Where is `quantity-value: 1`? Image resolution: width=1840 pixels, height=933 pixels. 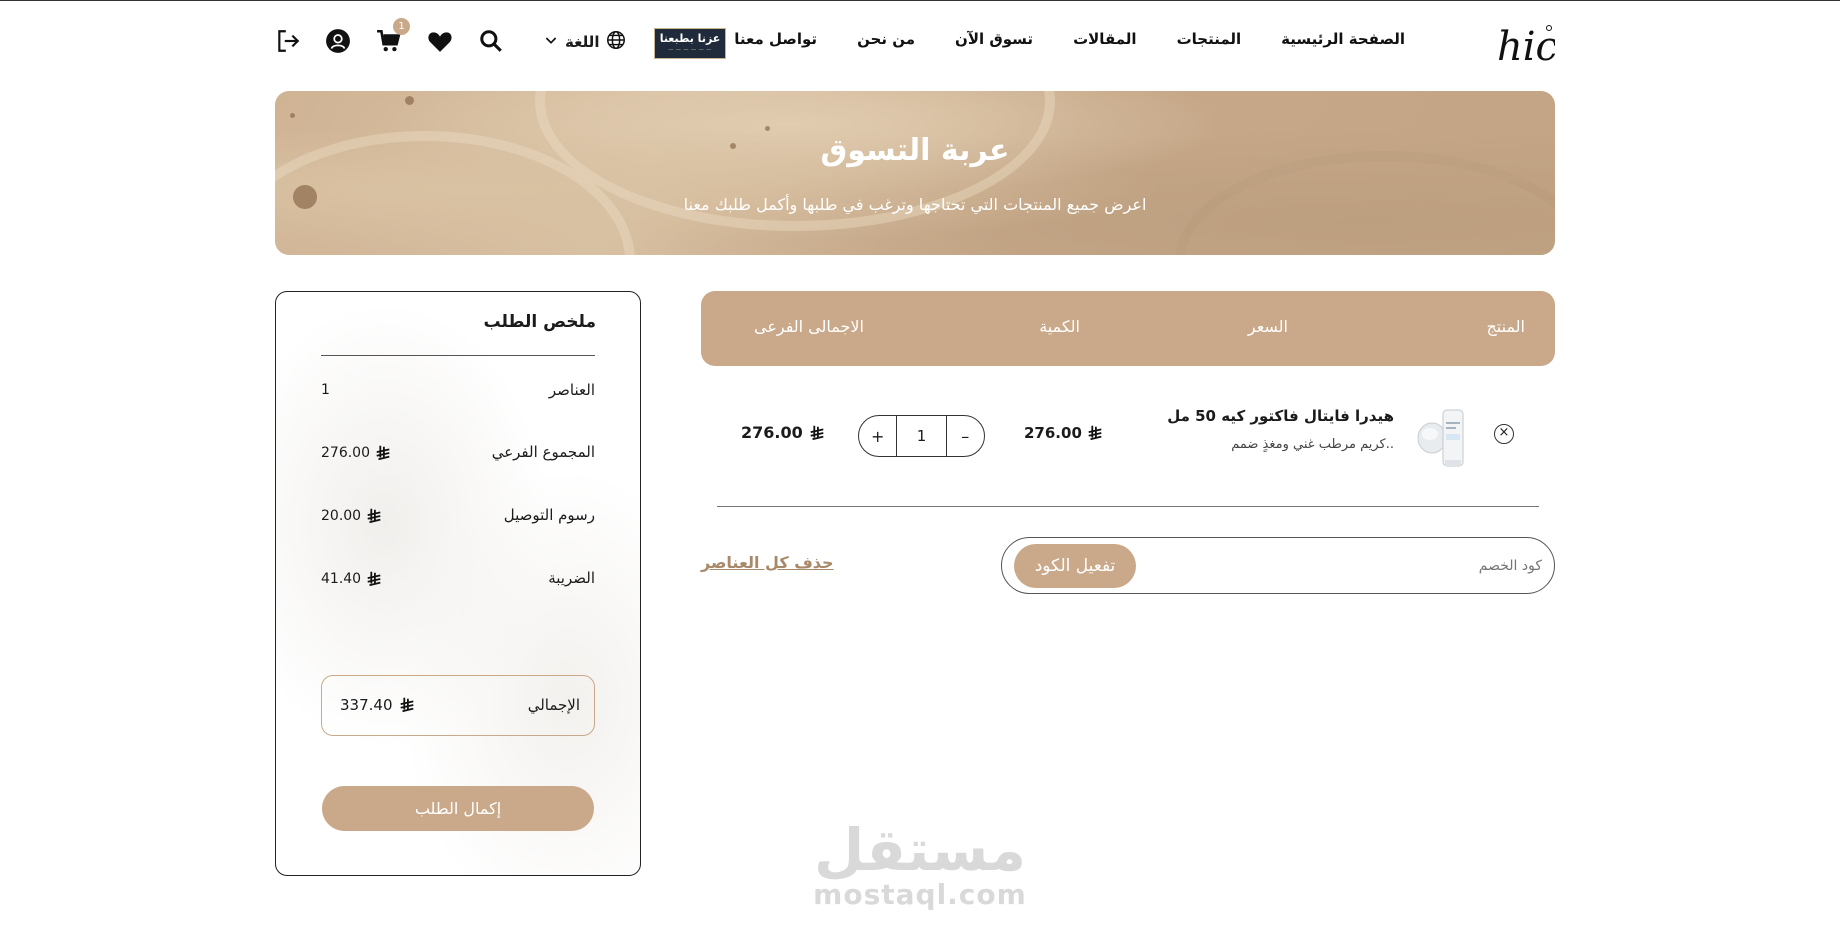 quantity-value: 1 is located at coordinates (921, 436).